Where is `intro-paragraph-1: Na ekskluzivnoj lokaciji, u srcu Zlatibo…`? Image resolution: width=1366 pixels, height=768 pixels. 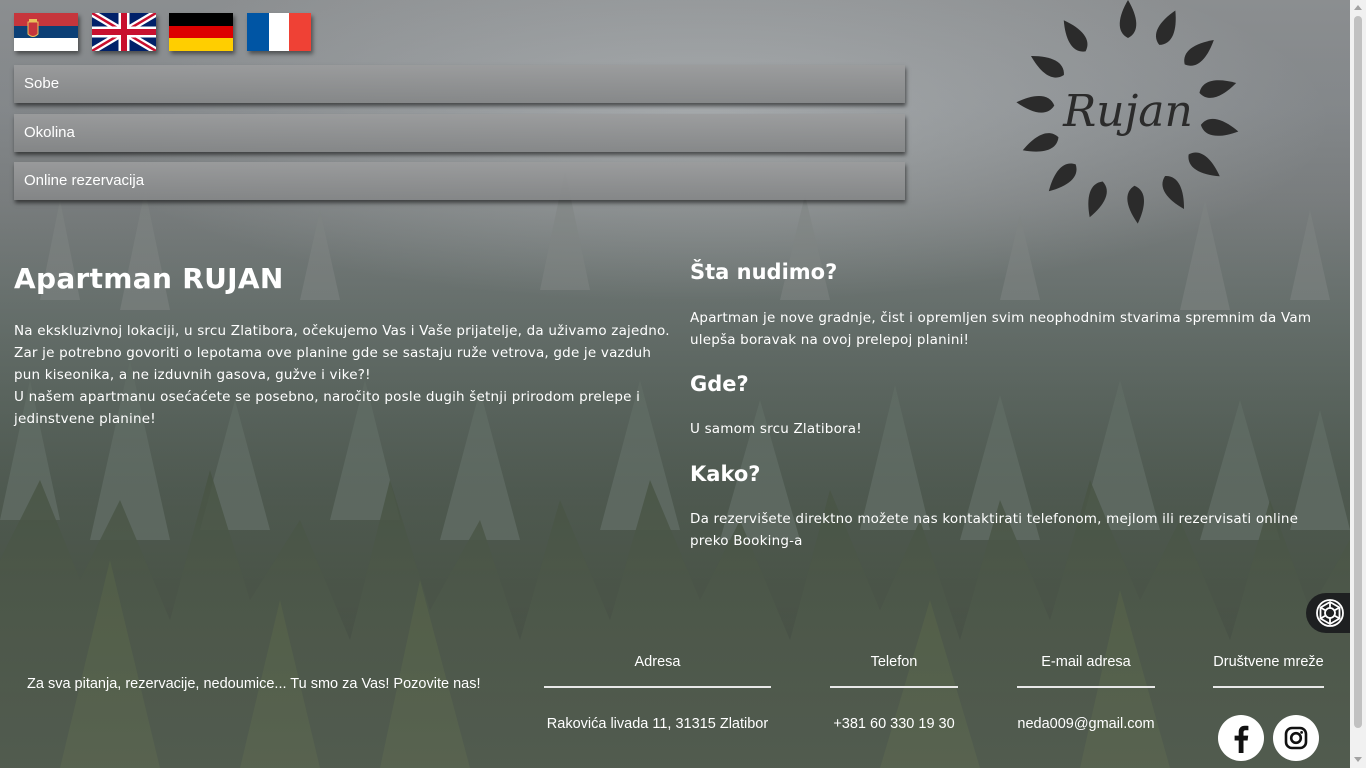 intro-paragraph-1: Na ekskluzivnoj lokaciji, u srcu Zlatibo… is located at coordinates (342, 353).